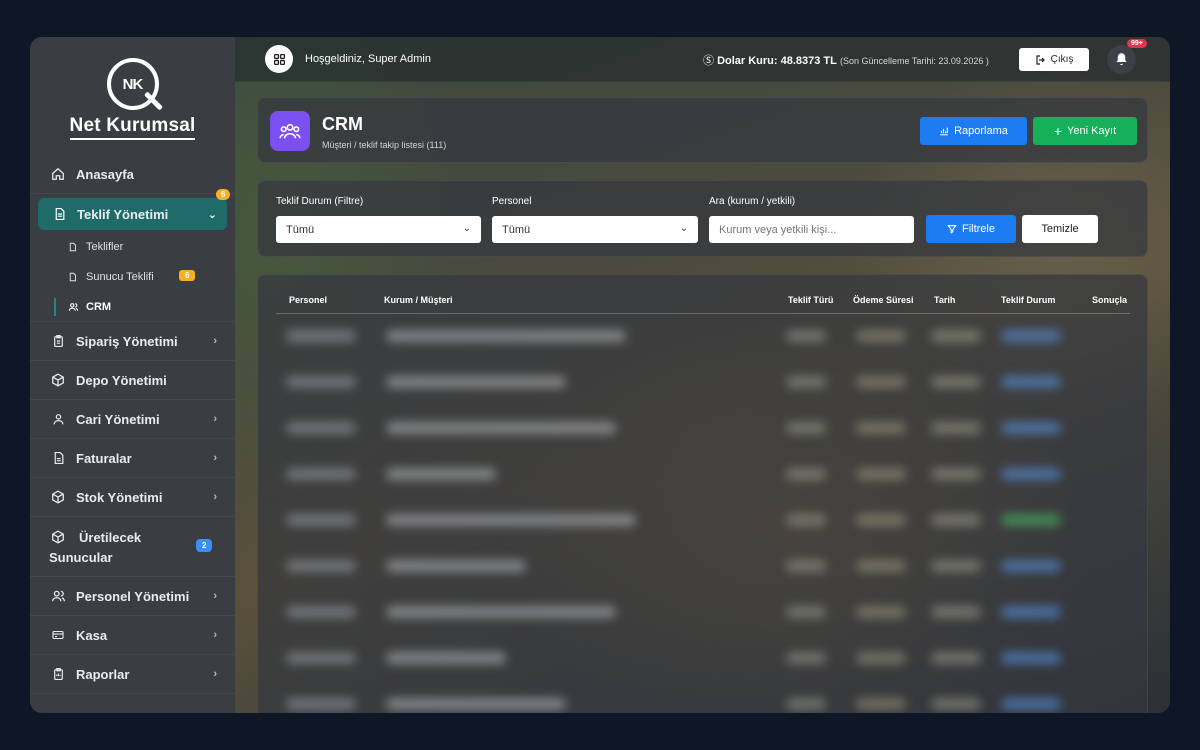 The height and width of the screenshot is (750, 1200). I want to click on new-record-button: + Yeni Kayıt, so click(1085, 131).